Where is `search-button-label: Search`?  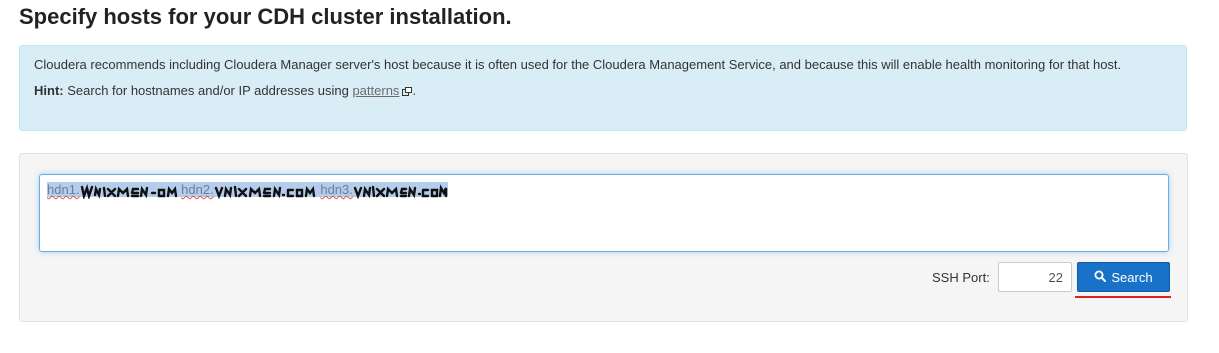
search-button-label: Search is located at coordinates (1132, 277).